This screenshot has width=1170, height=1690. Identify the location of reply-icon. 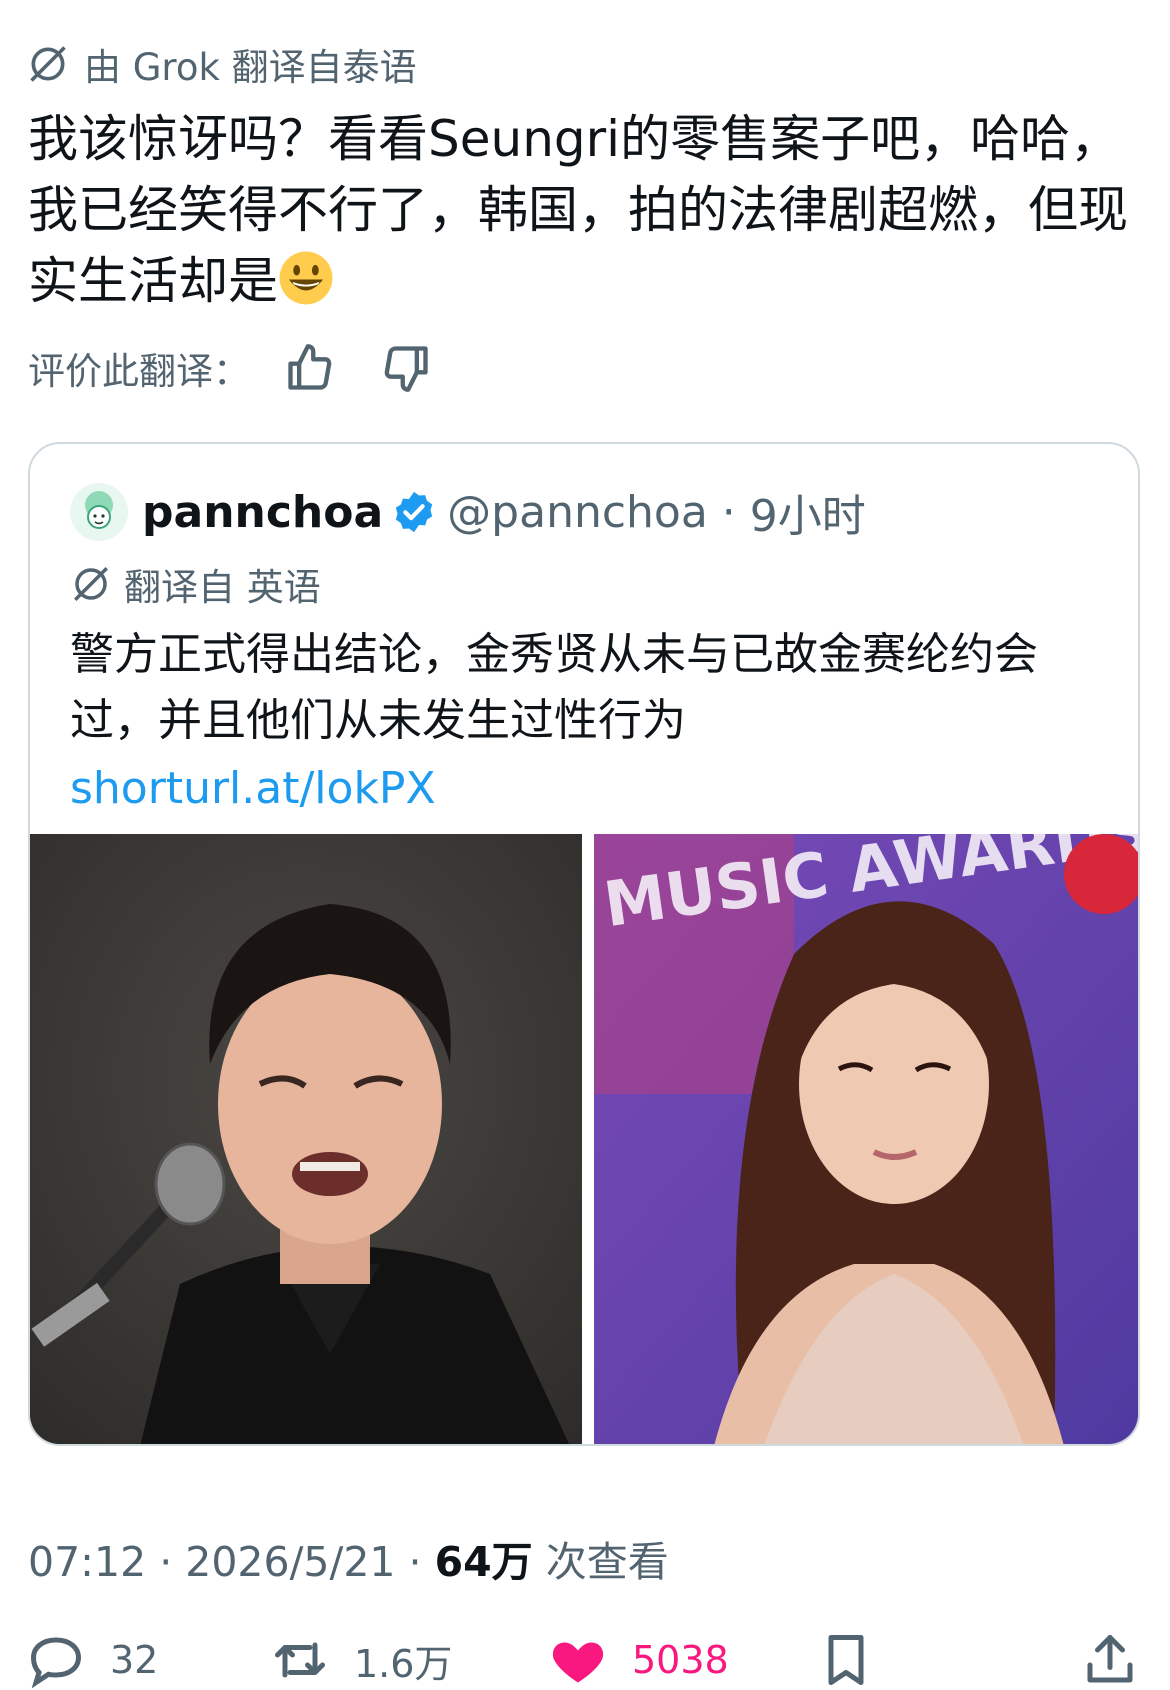
(56, 1663).